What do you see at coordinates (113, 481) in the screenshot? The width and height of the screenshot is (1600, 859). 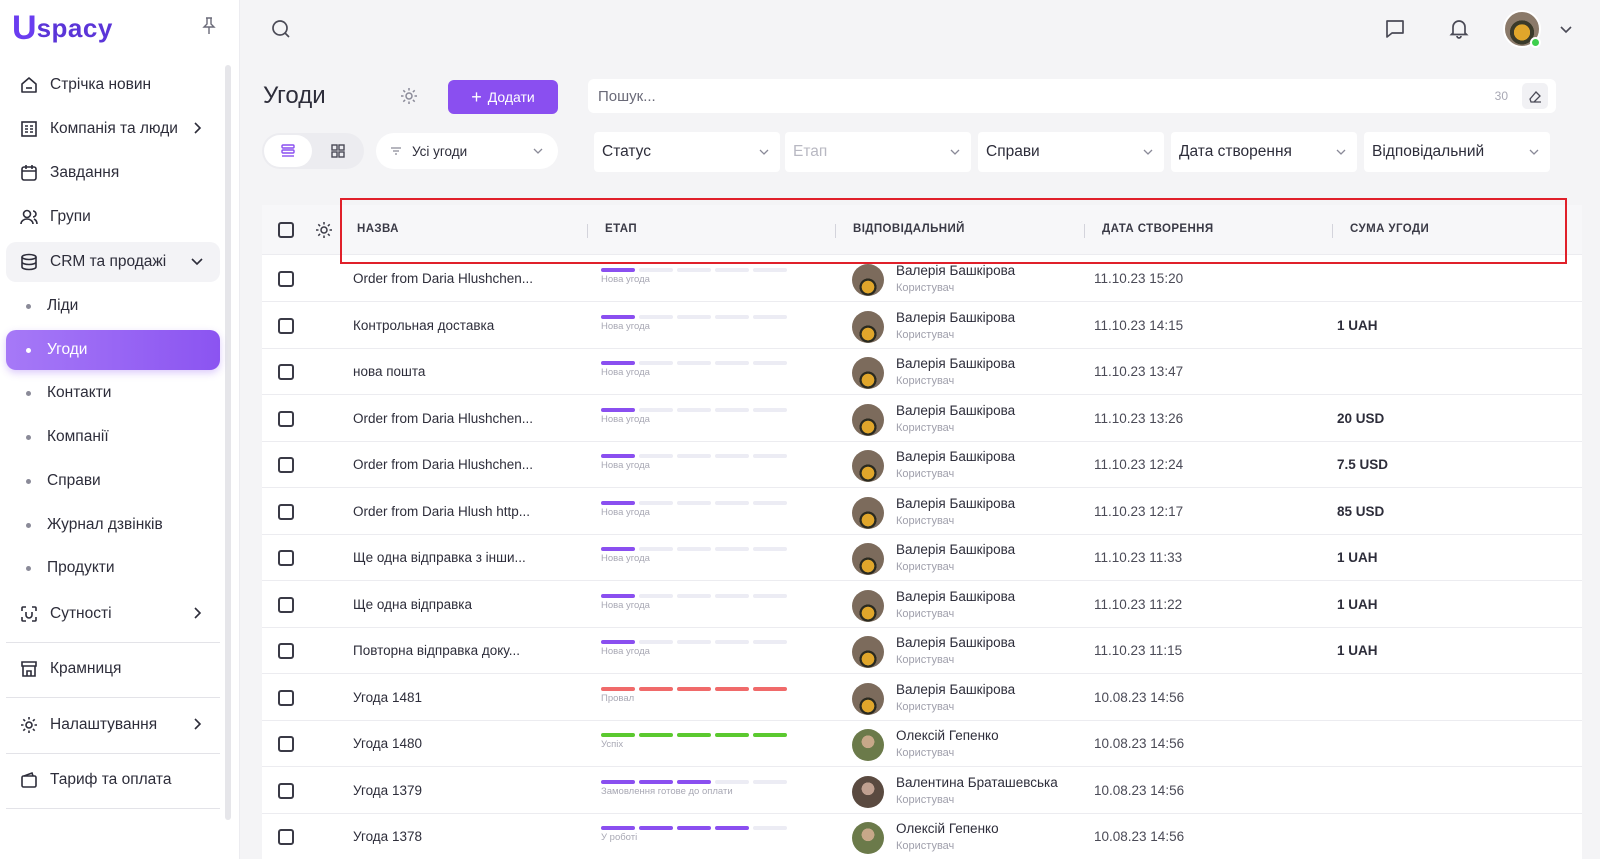 I see `sidebar-sub-affairs: Справи` at bounding box center [113, 481].